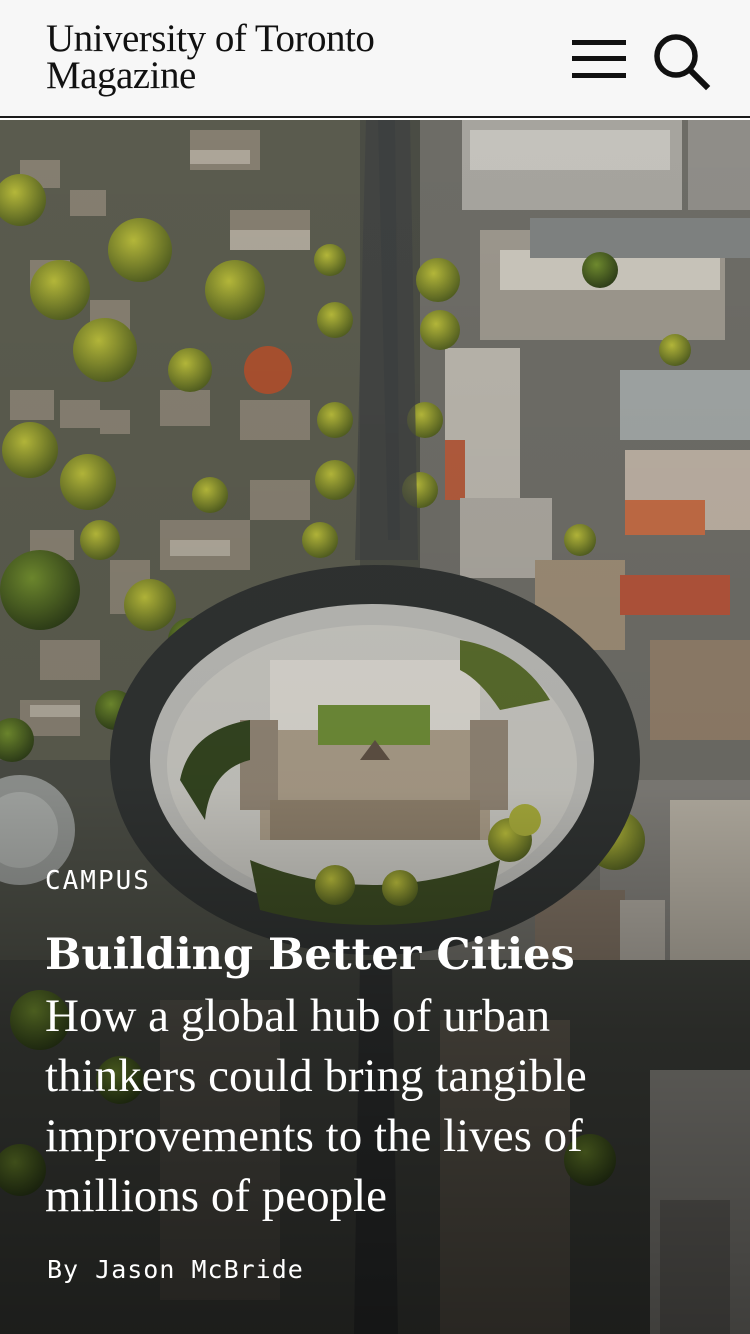 The image size is (750, 1334). Describe the element at coordinates (599, 60) in the screenshot. I see `menu-button` at that location.